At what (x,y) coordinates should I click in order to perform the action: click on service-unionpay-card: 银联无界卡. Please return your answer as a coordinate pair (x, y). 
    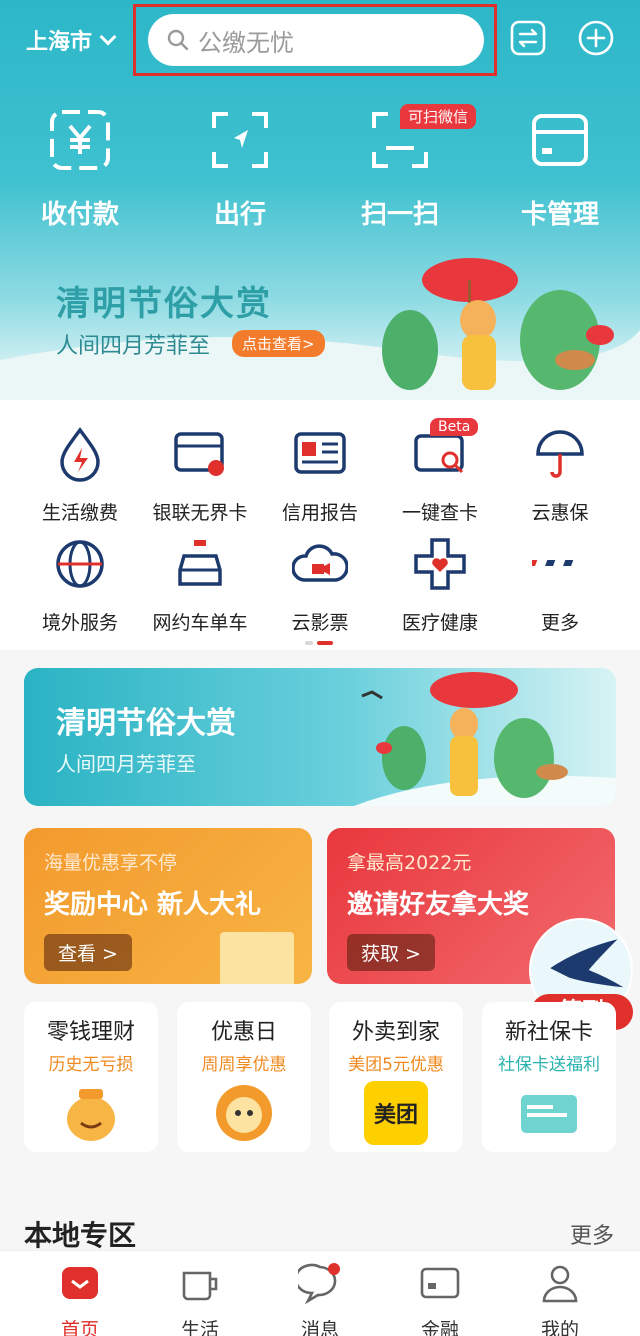
    Looking at the image, I should click on (200, 475).